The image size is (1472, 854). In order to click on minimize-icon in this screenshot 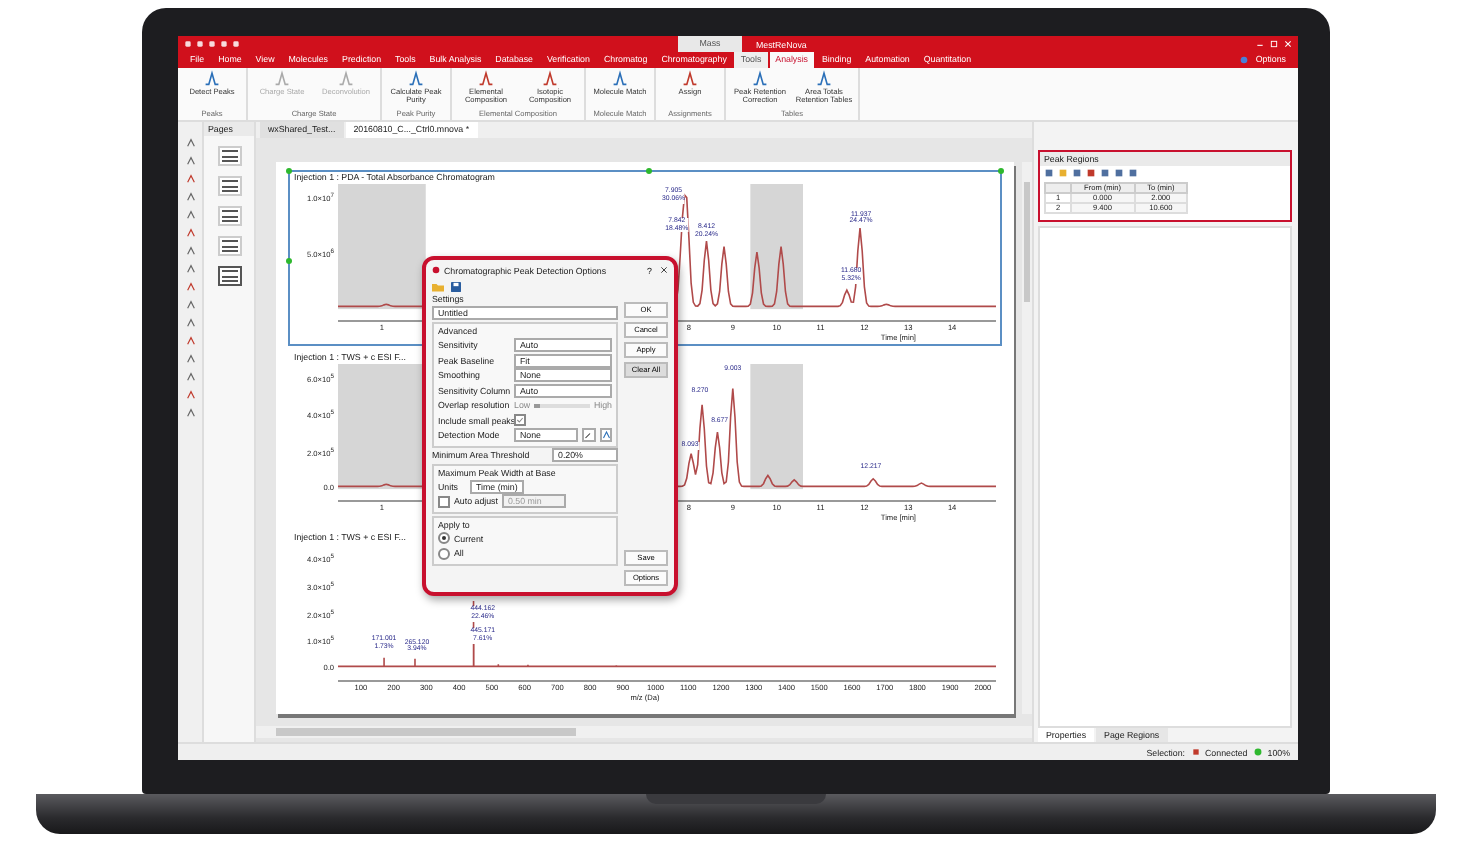, I will do `click(1260, 44)`.